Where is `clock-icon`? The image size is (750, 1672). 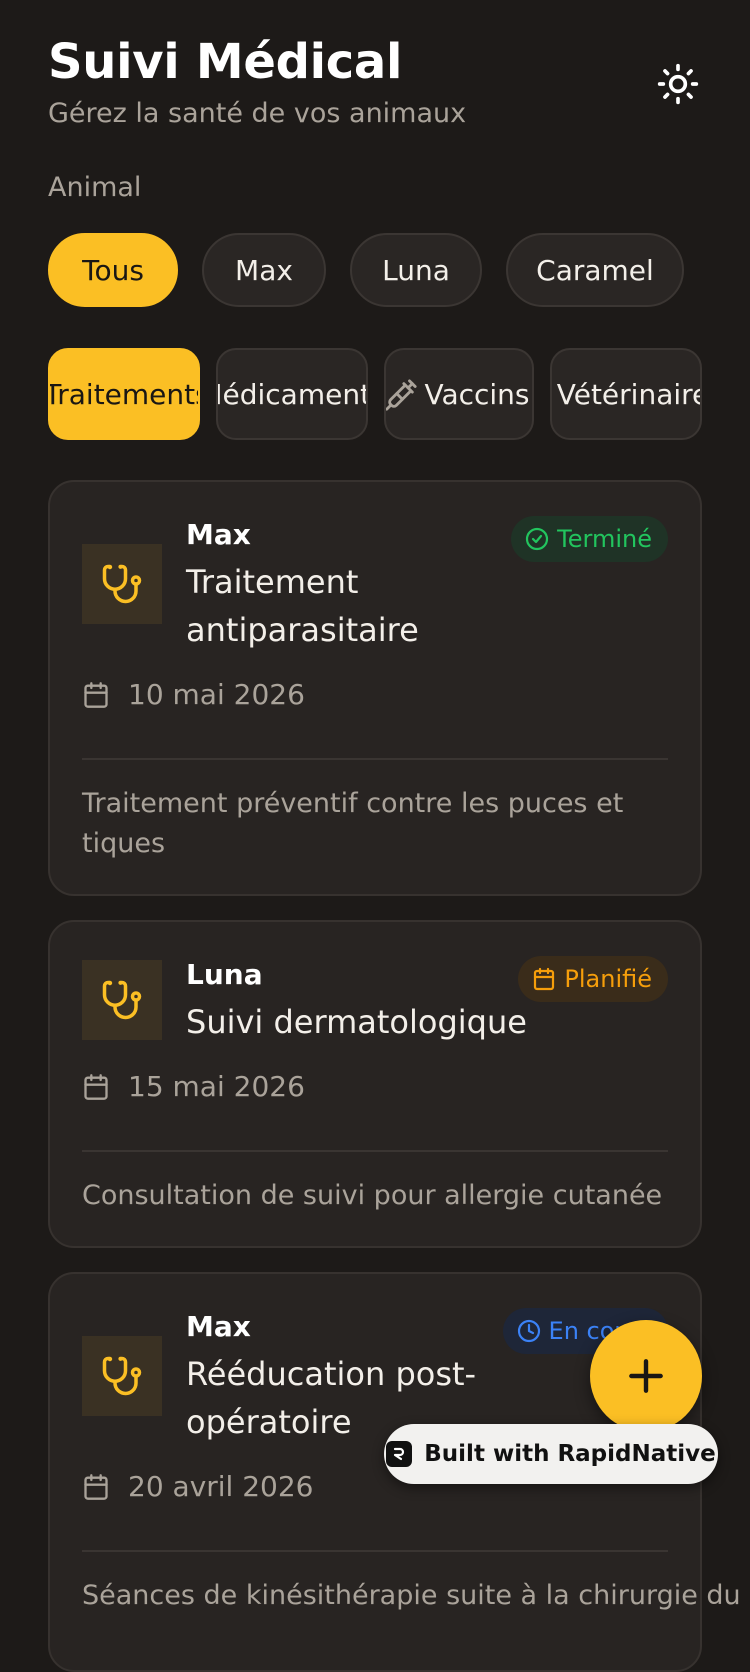 clock-icon is located at coordinates (528, 1331).